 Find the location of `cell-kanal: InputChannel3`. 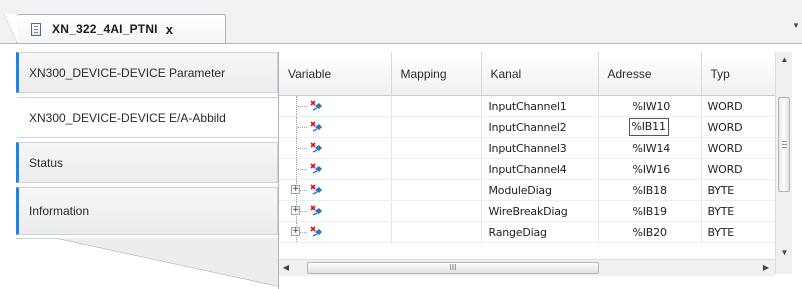

cell-kanal: InputChannel3 is located at coordinates (540, 148).